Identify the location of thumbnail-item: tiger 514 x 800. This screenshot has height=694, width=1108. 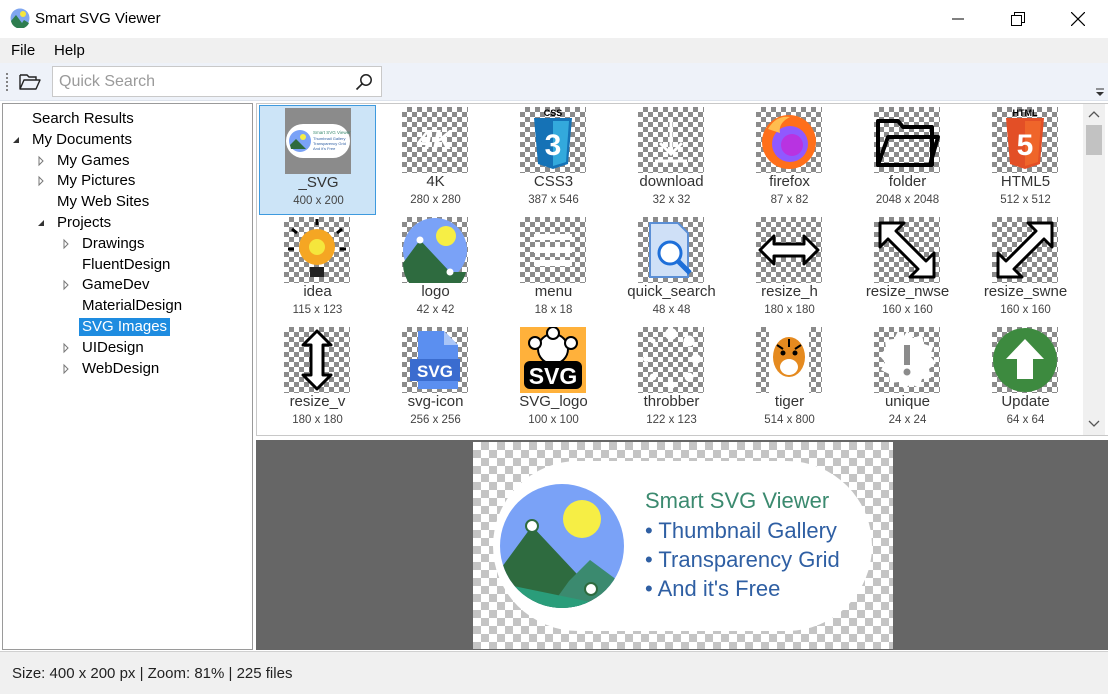
(789, 380).